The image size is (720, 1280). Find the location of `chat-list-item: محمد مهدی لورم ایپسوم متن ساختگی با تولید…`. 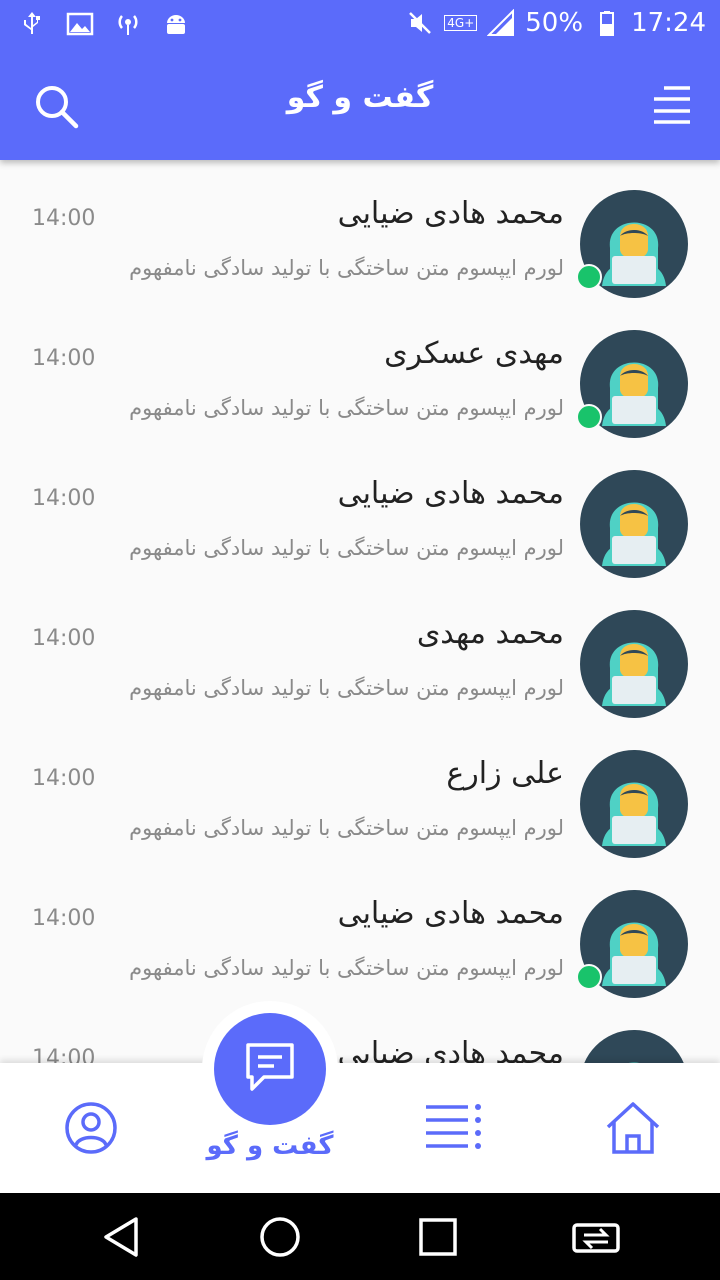

chat-list-item: محمد مهدی لورم ایپسوم متن ساختگی با تولید… is located at coordinates (360, 650).